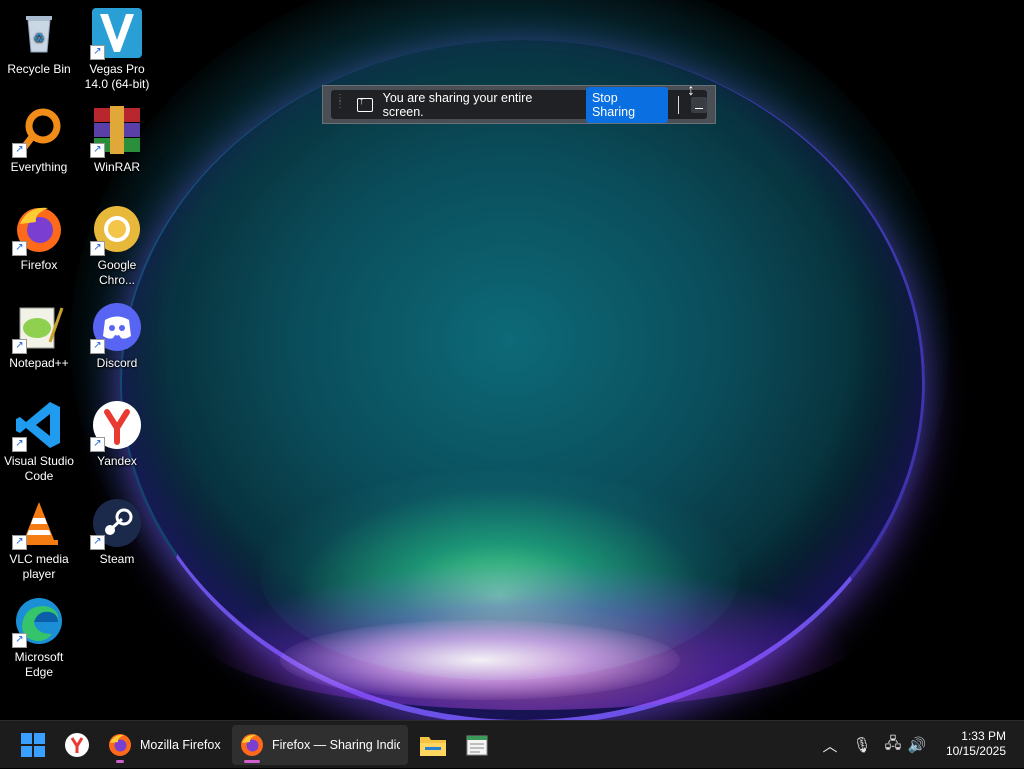 This screenshot has width=1024, height=769. Describe the element at coordinates (116, 426) in the screenshot. I see `yandex-icon: ↗` at that location.